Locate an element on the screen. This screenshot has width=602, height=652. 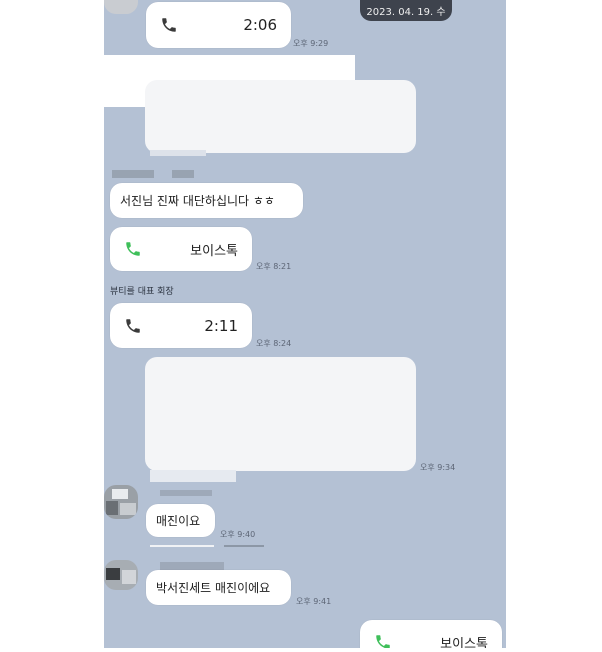
date-divider: 2023. 04. 19. 수 is located at coordinates (406, 10).